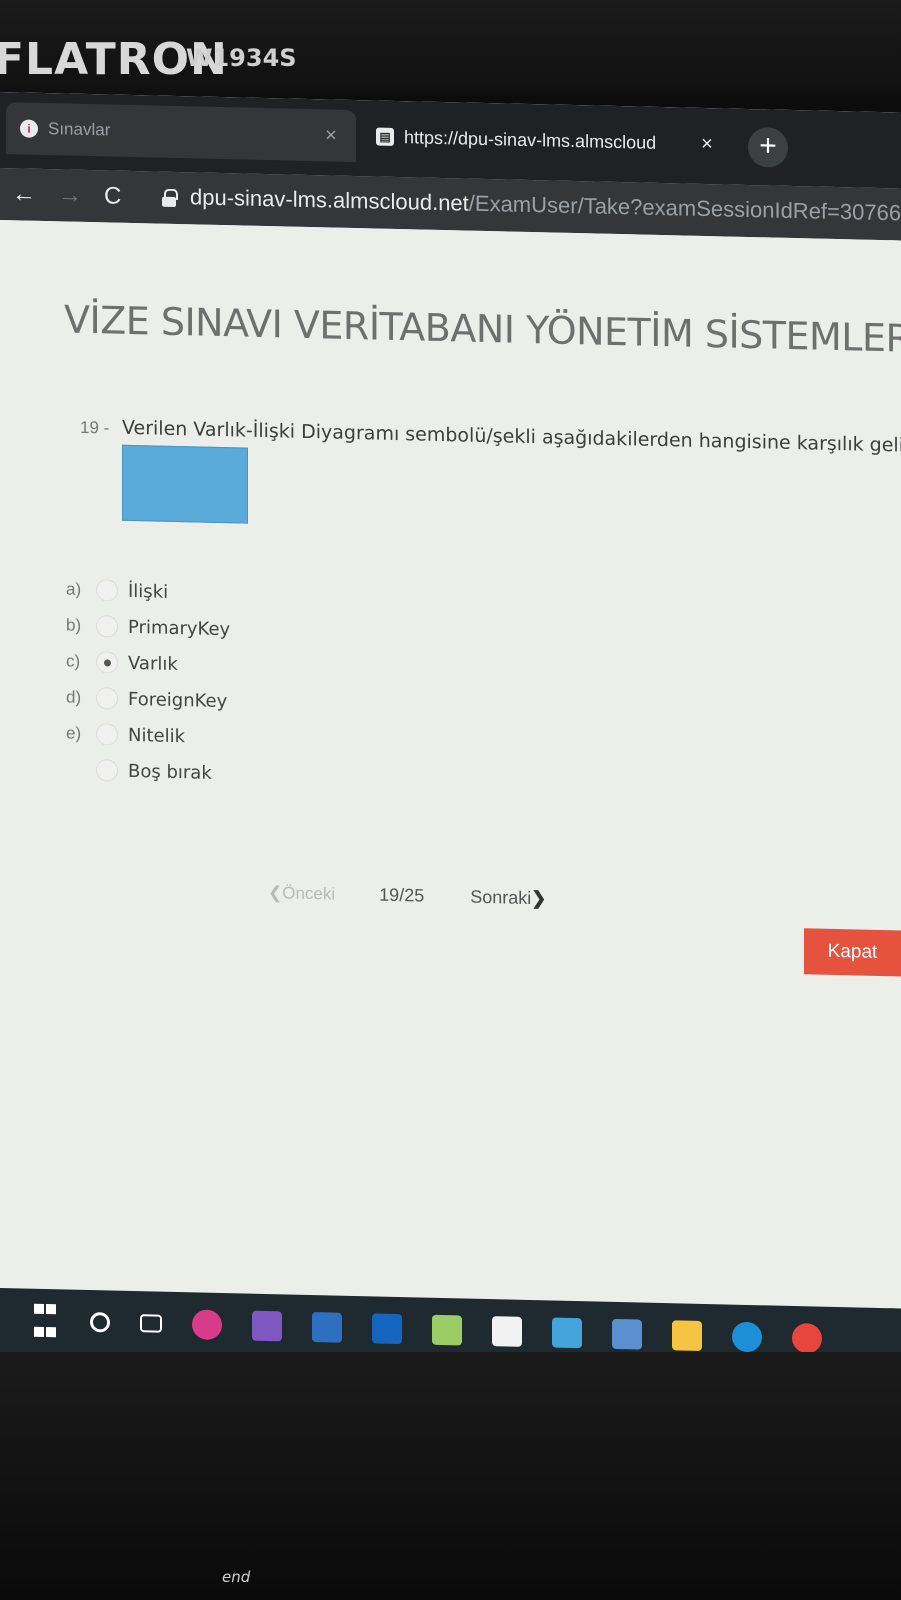 The height and width of the screenshot is (1600, 901). I want to click on page-icon: ▤, so click(385, 136).